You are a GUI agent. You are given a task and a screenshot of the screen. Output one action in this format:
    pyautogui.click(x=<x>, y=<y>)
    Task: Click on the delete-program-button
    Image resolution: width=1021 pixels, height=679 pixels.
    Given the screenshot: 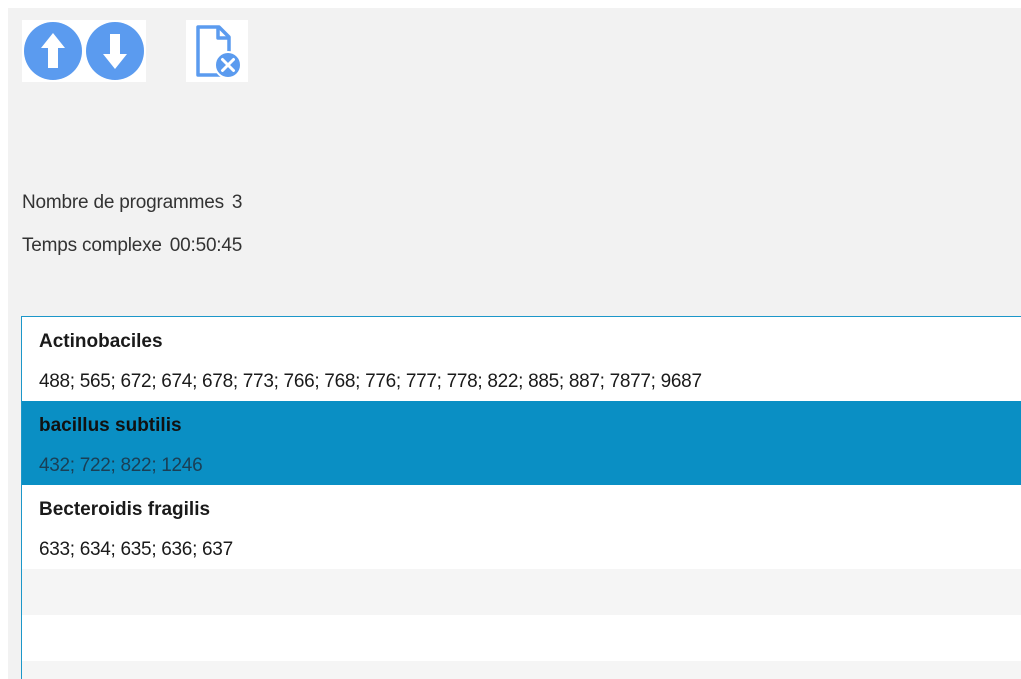 What is the action you would take?
    pyautogui.click(x=217, y=51)
    